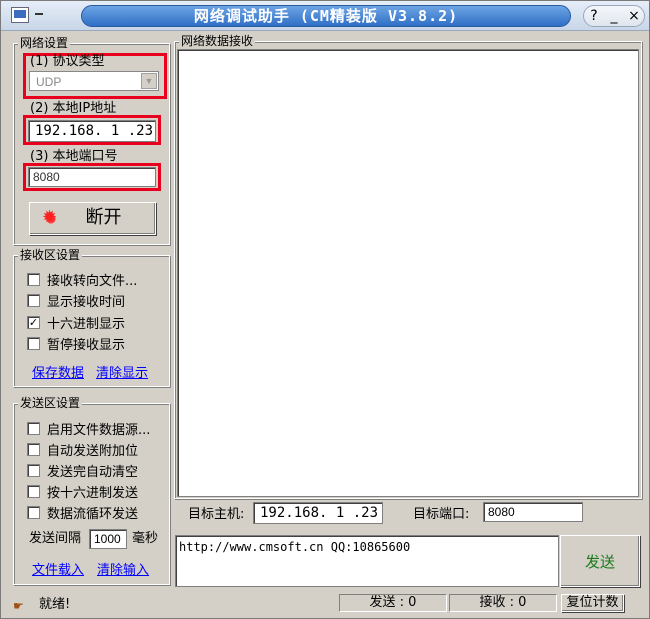 This screenshot has width=650, height=619. Describe the element at coordinates (441, 514) in the screenshot. I see `target-port-label: 目标端口:` at that location.